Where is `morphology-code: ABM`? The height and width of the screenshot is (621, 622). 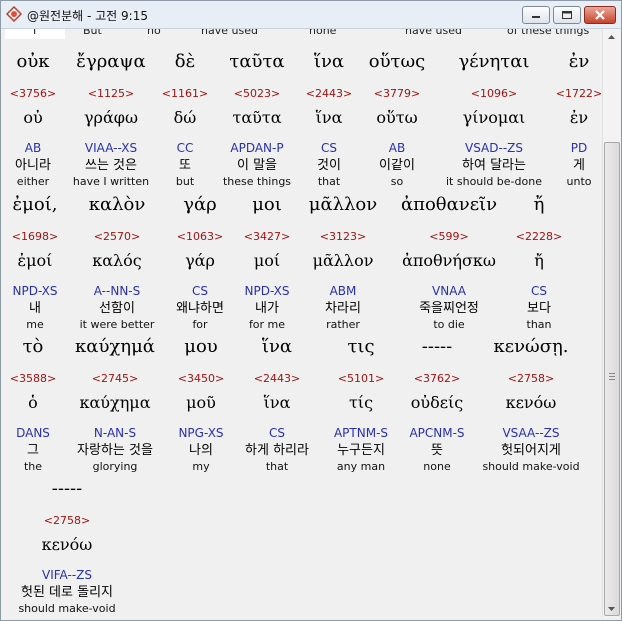 morphology-code: ABM is located at coordinates (343, 291).